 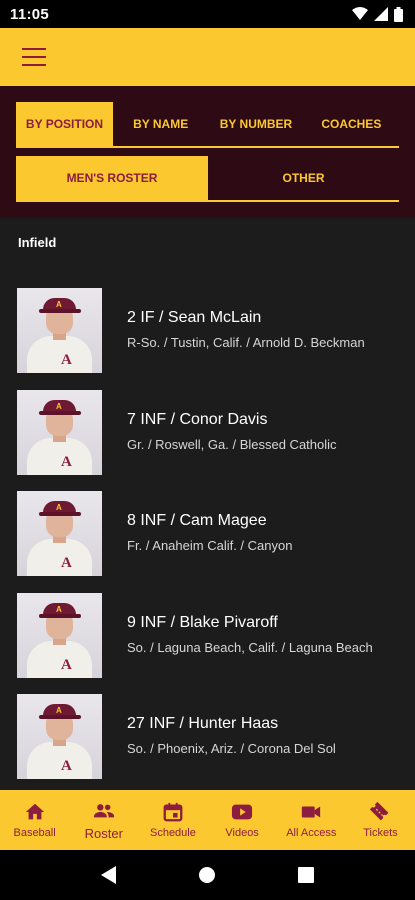 I want to click on recents-icon, so click(x=306, y=875).